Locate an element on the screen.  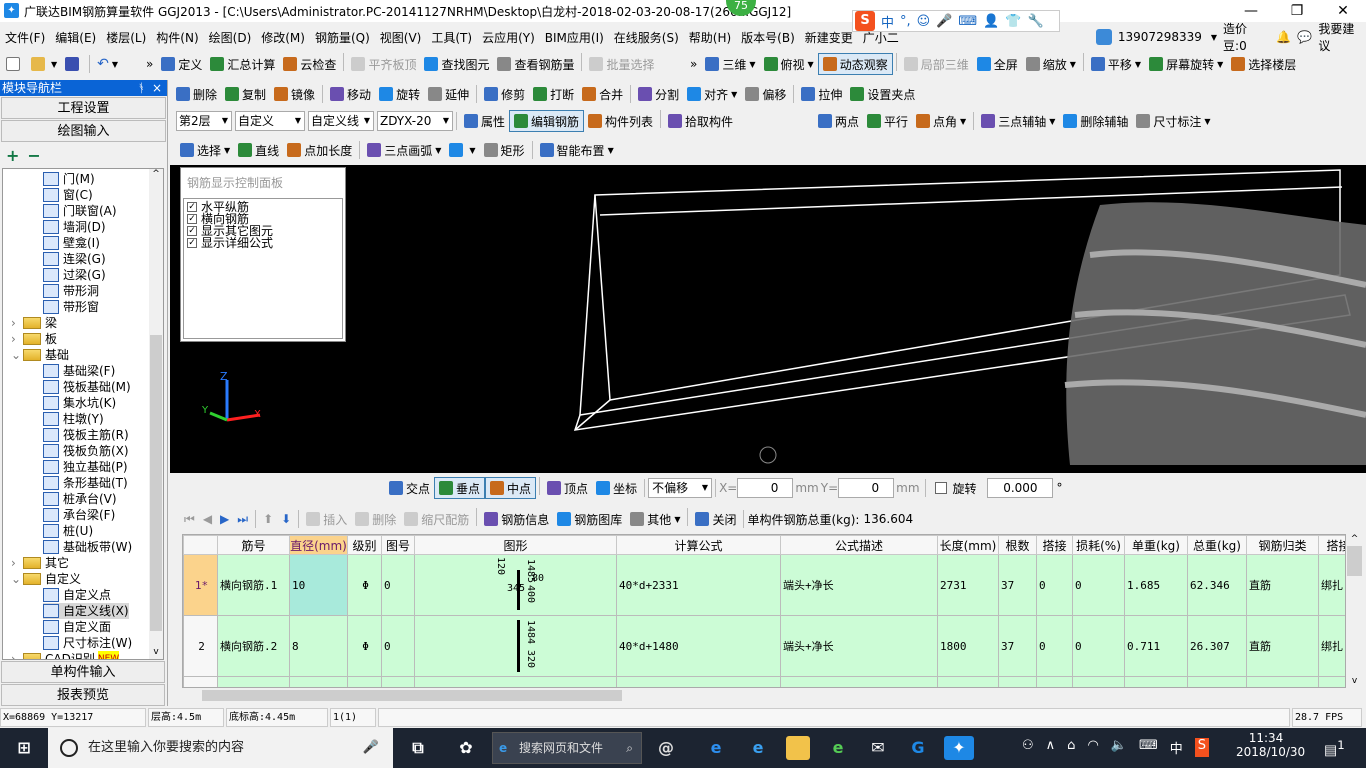
file-explorer-icon is located at coordinates (798, 748).